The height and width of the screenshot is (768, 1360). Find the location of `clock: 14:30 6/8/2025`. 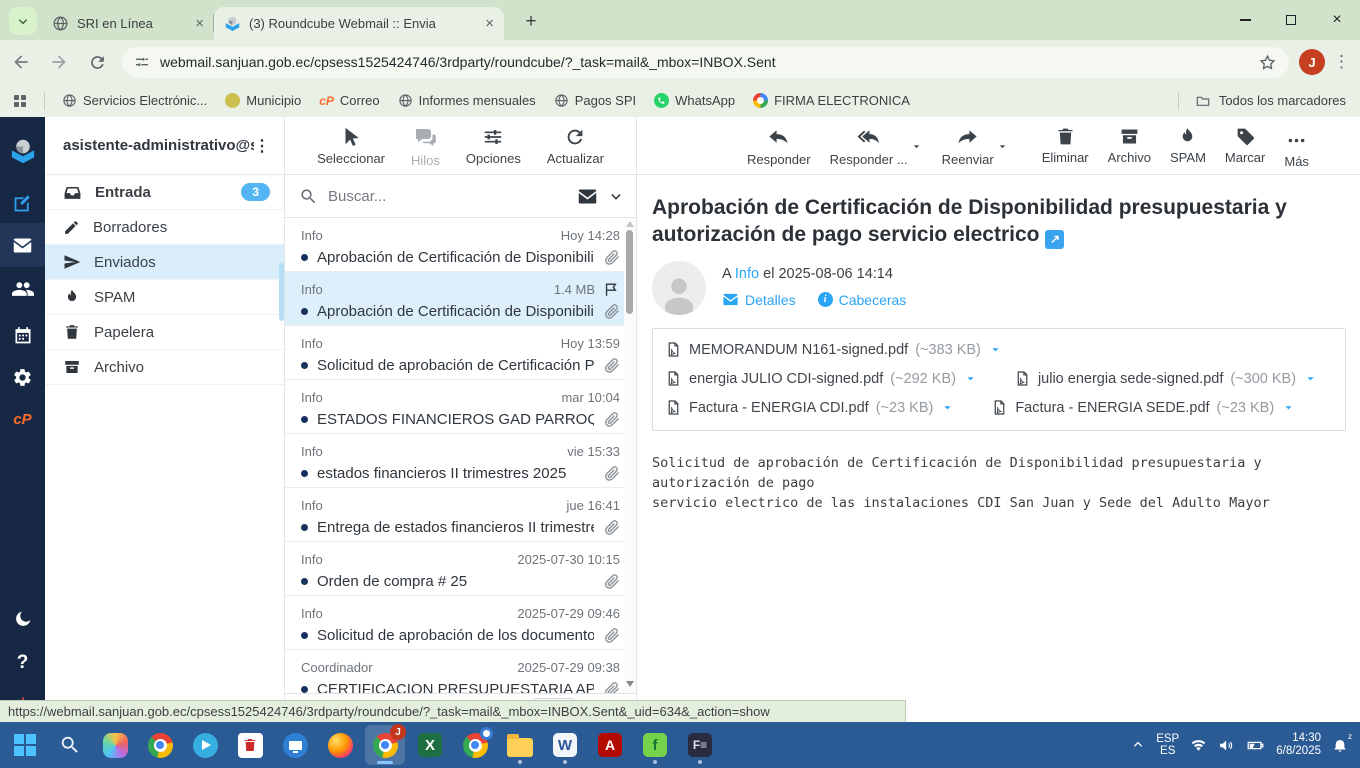

clock: 14:30 6/8/2025 is located at coordinates (1298, 745).